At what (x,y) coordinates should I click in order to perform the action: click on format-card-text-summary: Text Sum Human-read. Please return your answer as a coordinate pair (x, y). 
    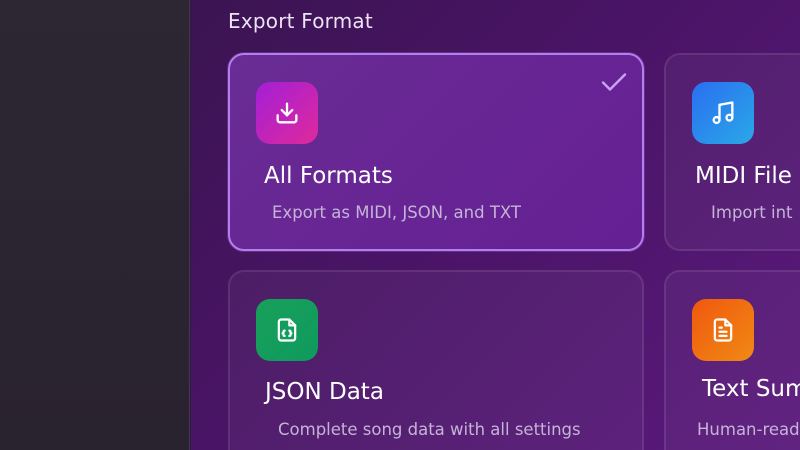
    Looking at the image, I should click on (732, 360).